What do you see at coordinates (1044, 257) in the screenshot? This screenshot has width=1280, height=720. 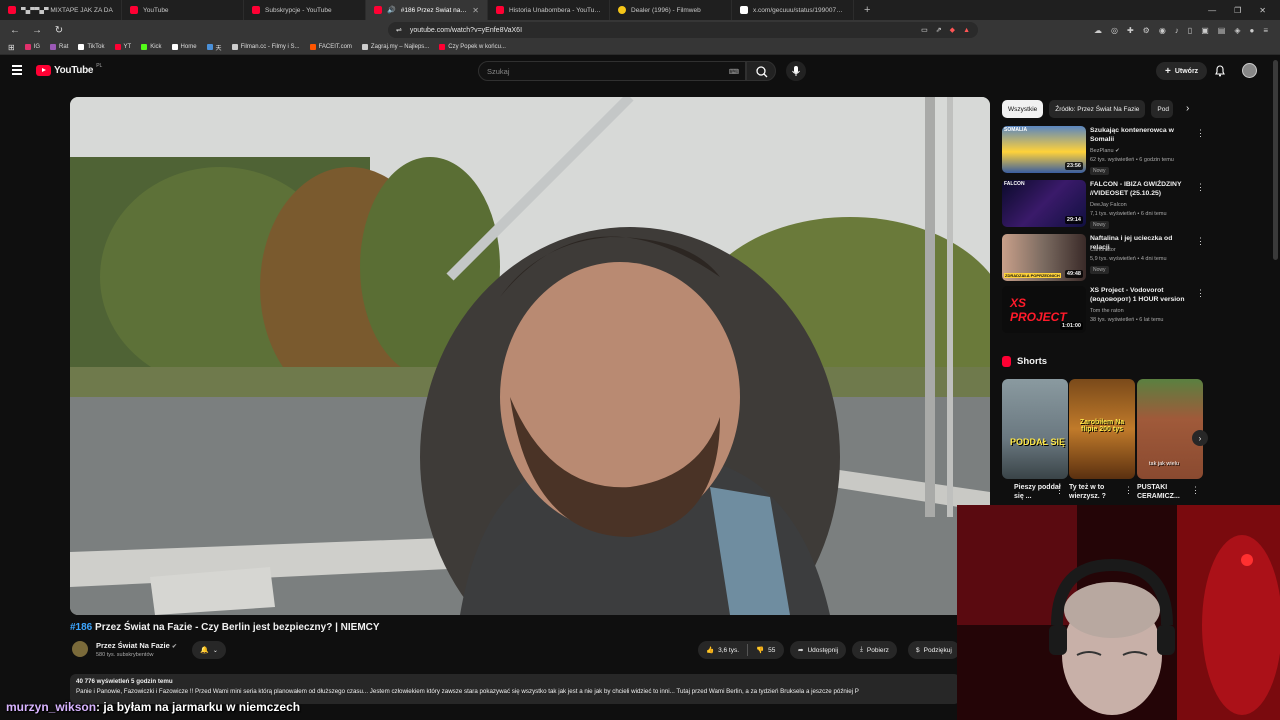 I see `video-thumbnail: ZDRADZAŁA POPRZEDNICH 49:48` at bounding box center [1044, 257].